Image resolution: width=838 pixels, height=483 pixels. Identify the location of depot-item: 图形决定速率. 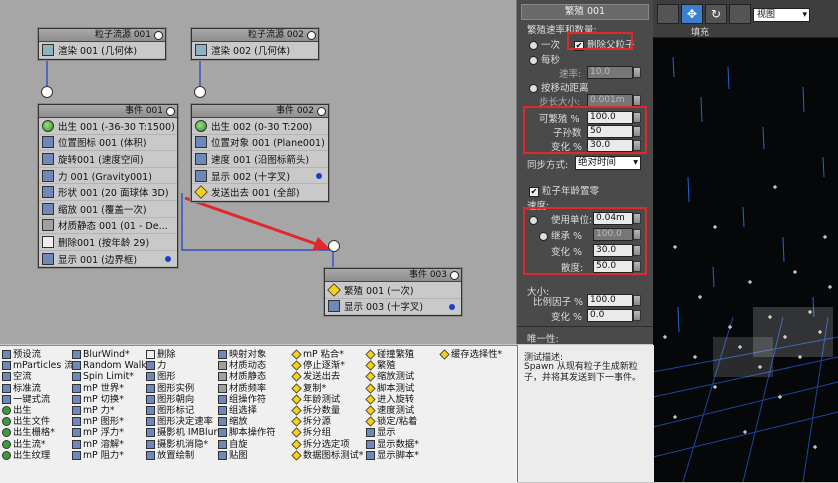
(184, 421).